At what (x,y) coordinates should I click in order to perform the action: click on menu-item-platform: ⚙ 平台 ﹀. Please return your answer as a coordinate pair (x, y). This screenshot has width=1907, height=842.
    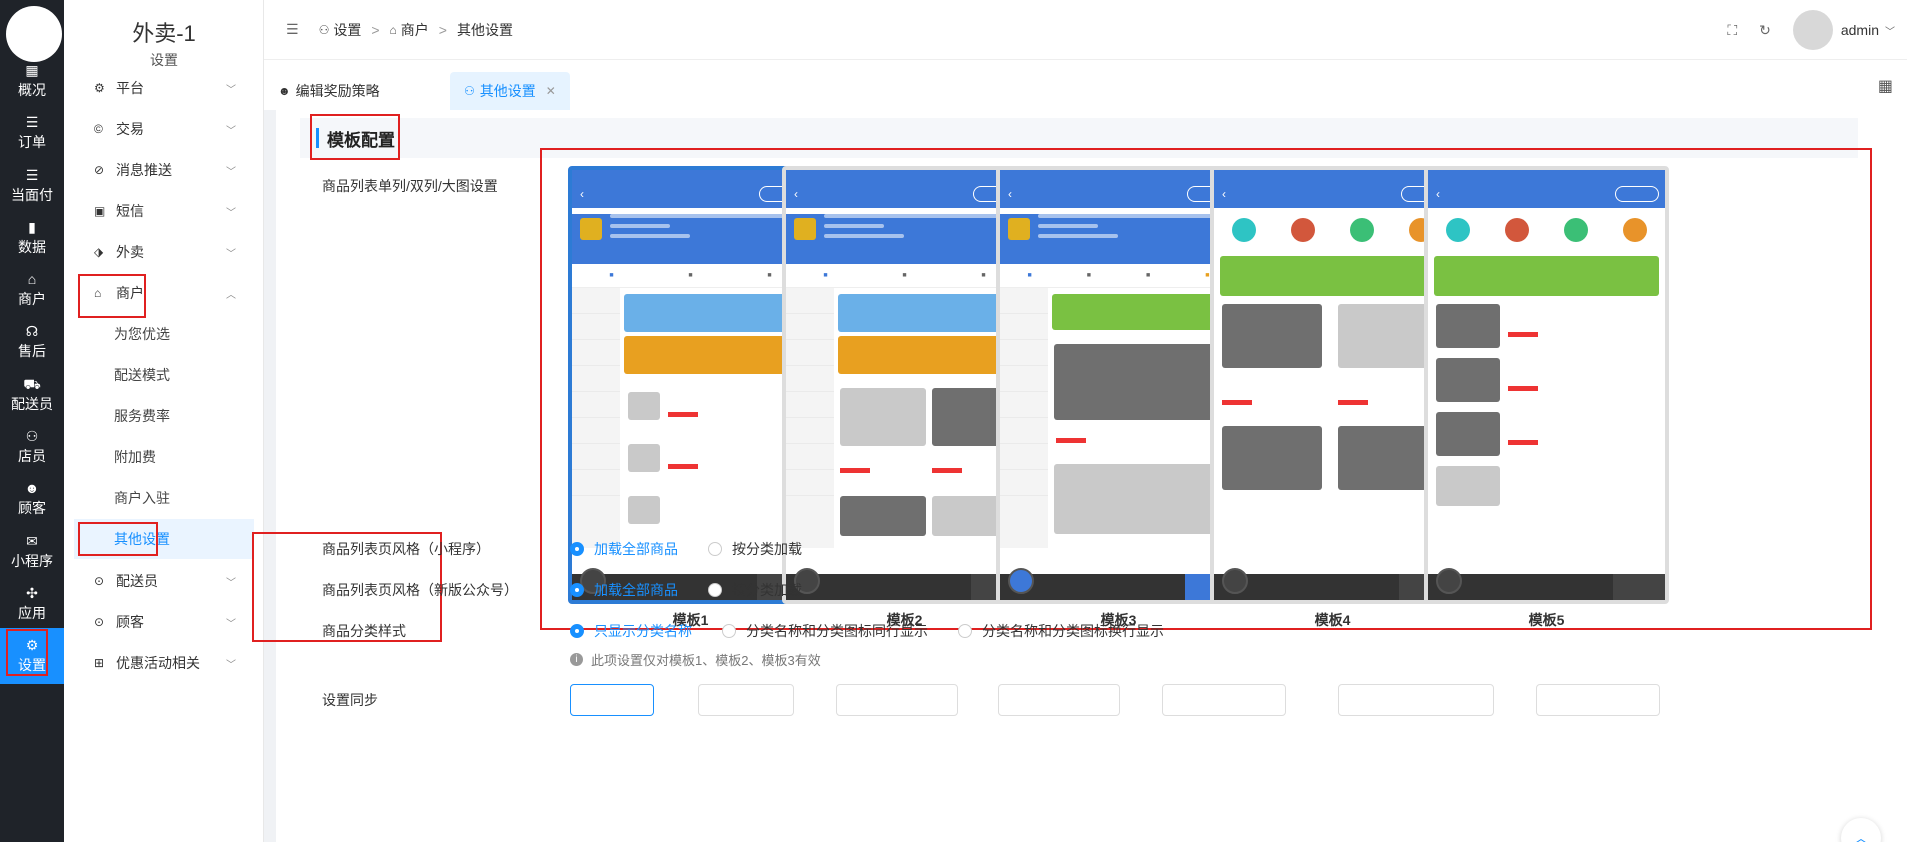
    Looking at the image, I should click on (164, 88).